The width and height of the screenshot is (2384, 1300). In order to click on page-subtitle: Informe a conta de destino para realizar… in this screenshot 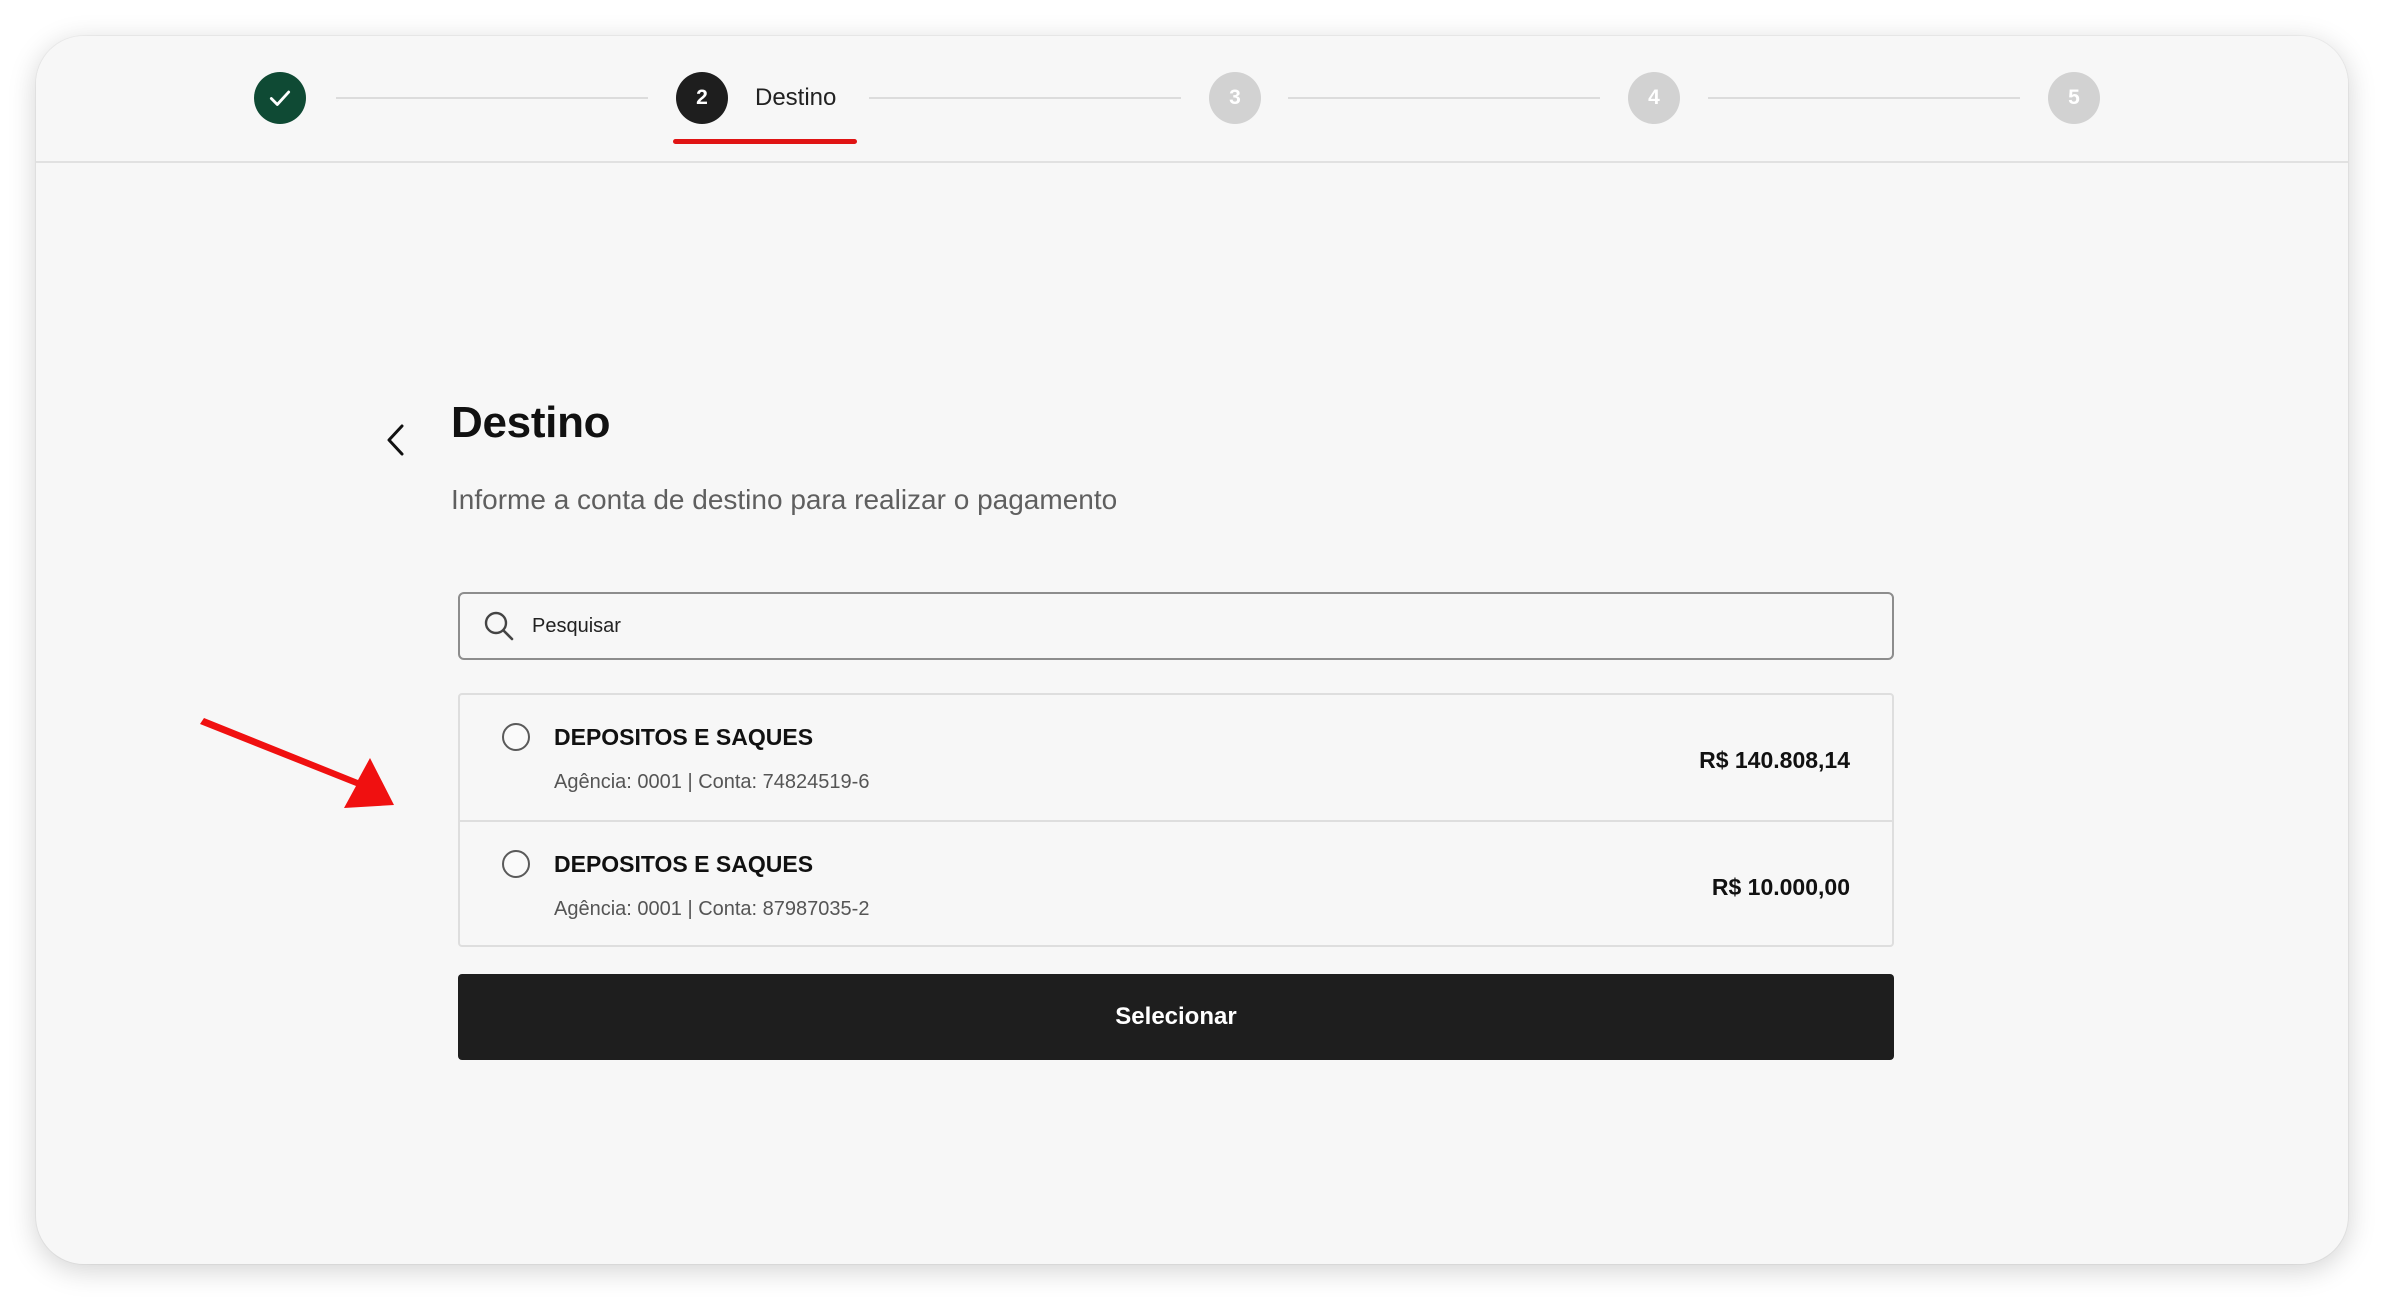, I will do `click(784, 499)`.